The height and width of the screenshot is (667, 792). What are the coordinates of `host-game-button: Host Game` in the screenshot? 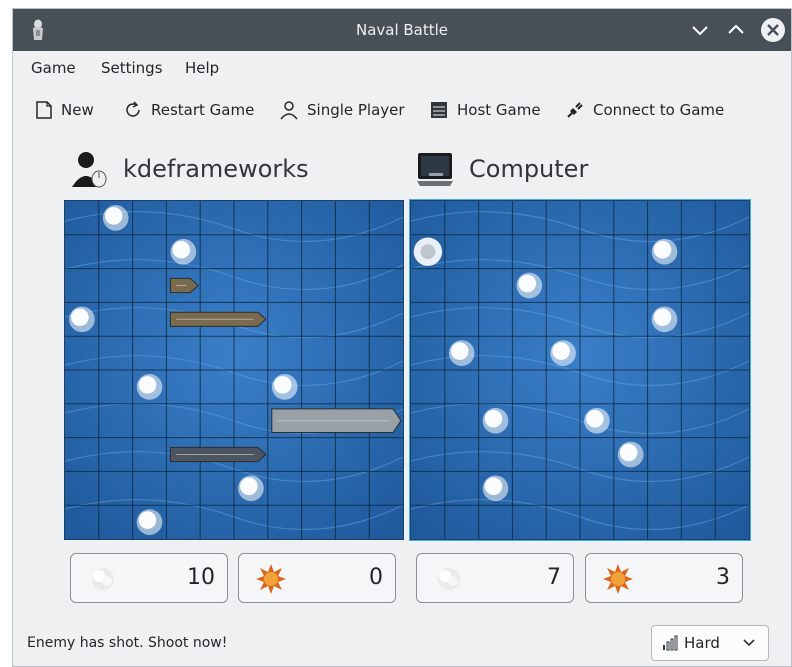 It's located at (485, 110).